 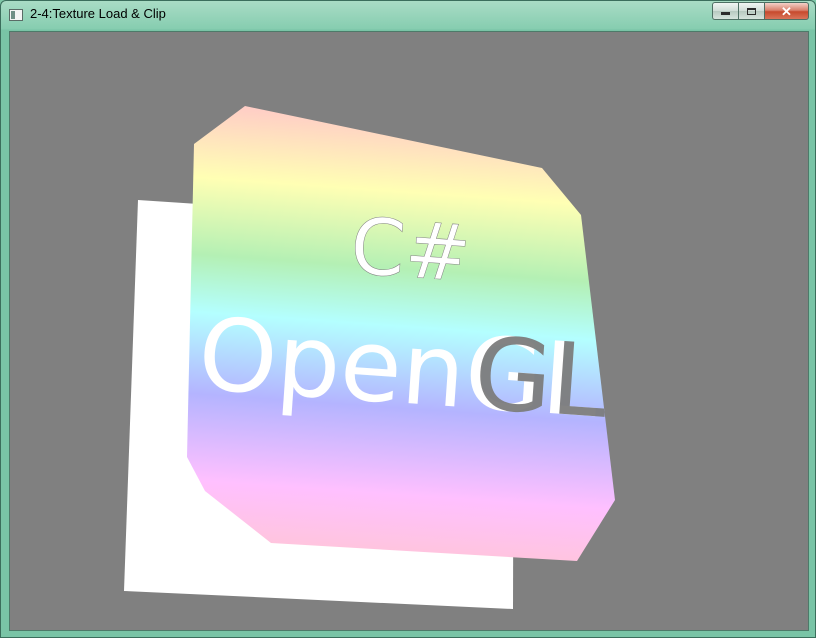 I want to click on maximize-icon, so click(x=751, y=11).